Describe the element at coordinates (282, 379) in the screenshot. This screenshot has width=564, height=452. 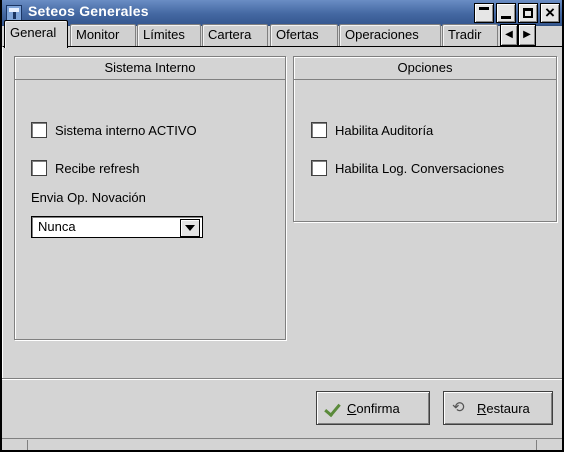
I see `divider` at that location.